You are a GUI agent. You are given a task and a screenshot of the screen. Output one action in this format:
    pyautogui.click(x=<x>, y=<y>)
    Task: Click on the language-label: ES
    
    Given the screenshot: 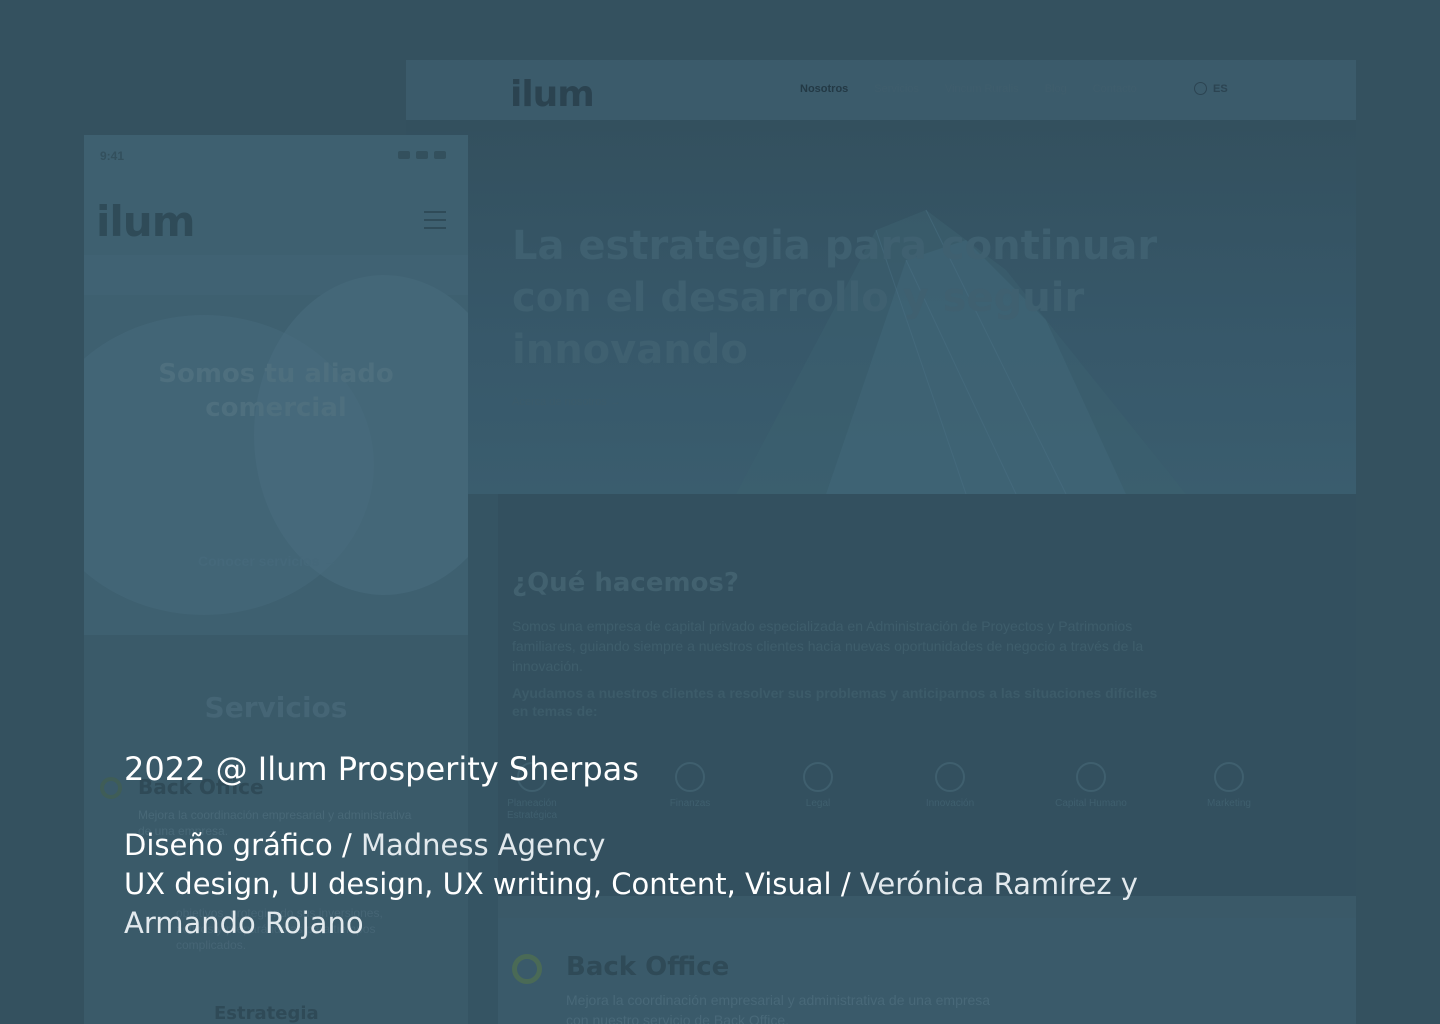 What is the action you would take?
    pyautogui.click(x=1220, y=88)
    